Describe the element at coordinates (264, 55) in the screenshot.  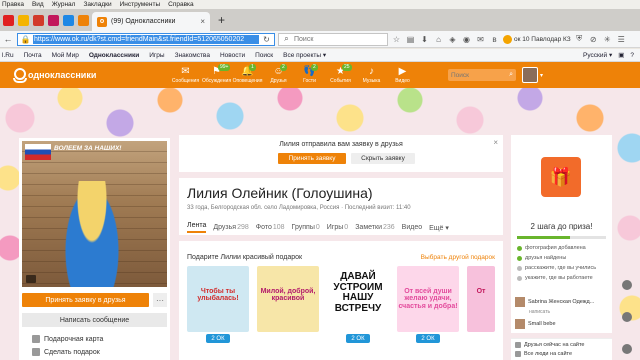
I see `bookmark-search: Поиск` at that location.